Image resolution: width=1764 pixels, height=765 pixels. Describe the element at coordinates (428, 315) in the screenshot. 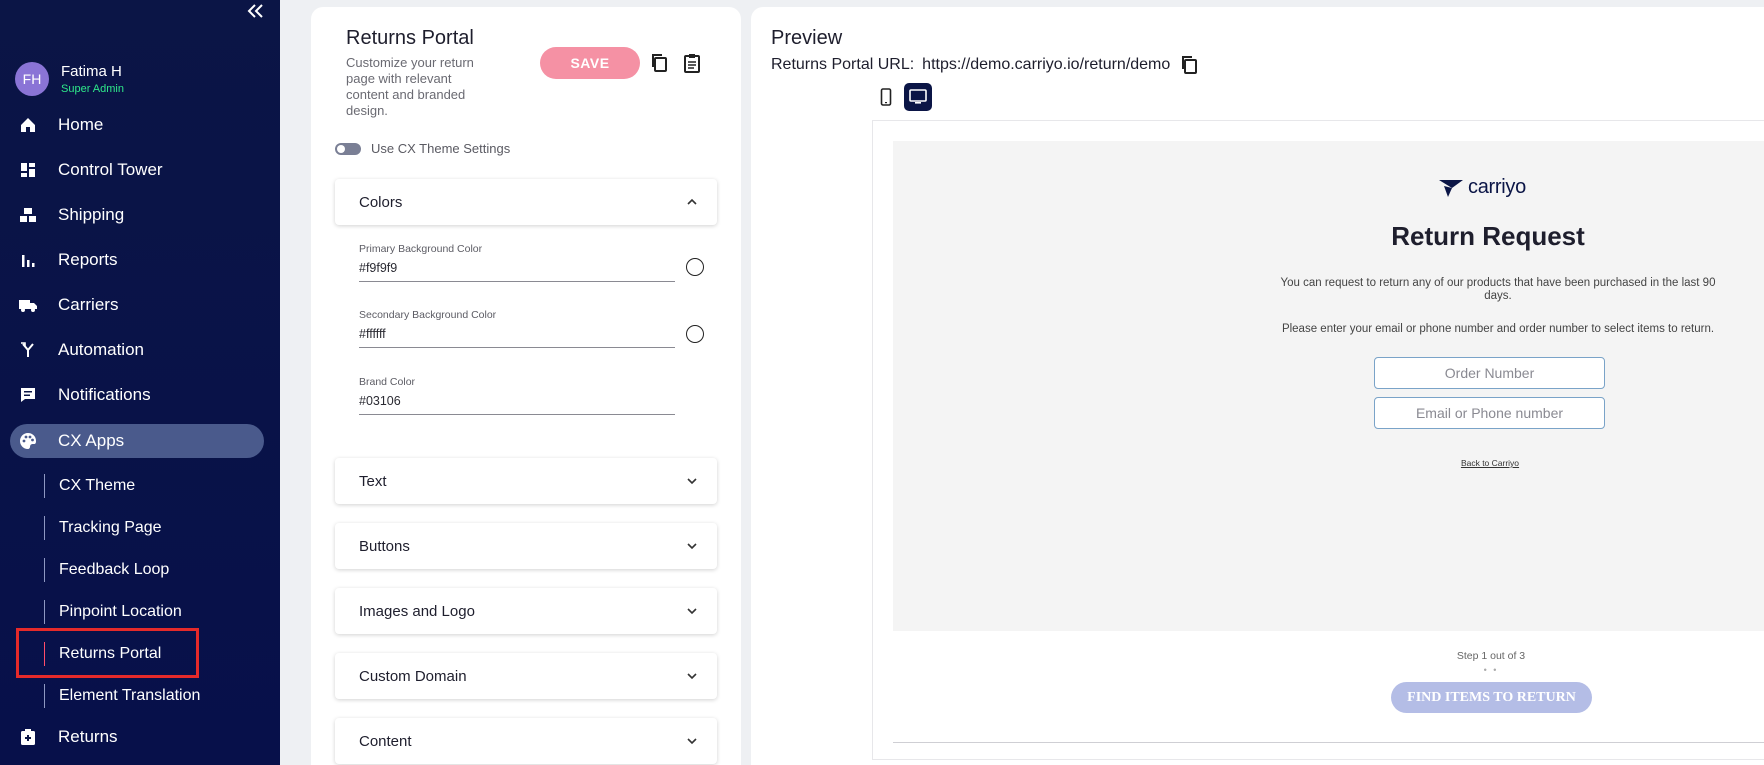

I see `field-label: Secondary Background Color` at that location.